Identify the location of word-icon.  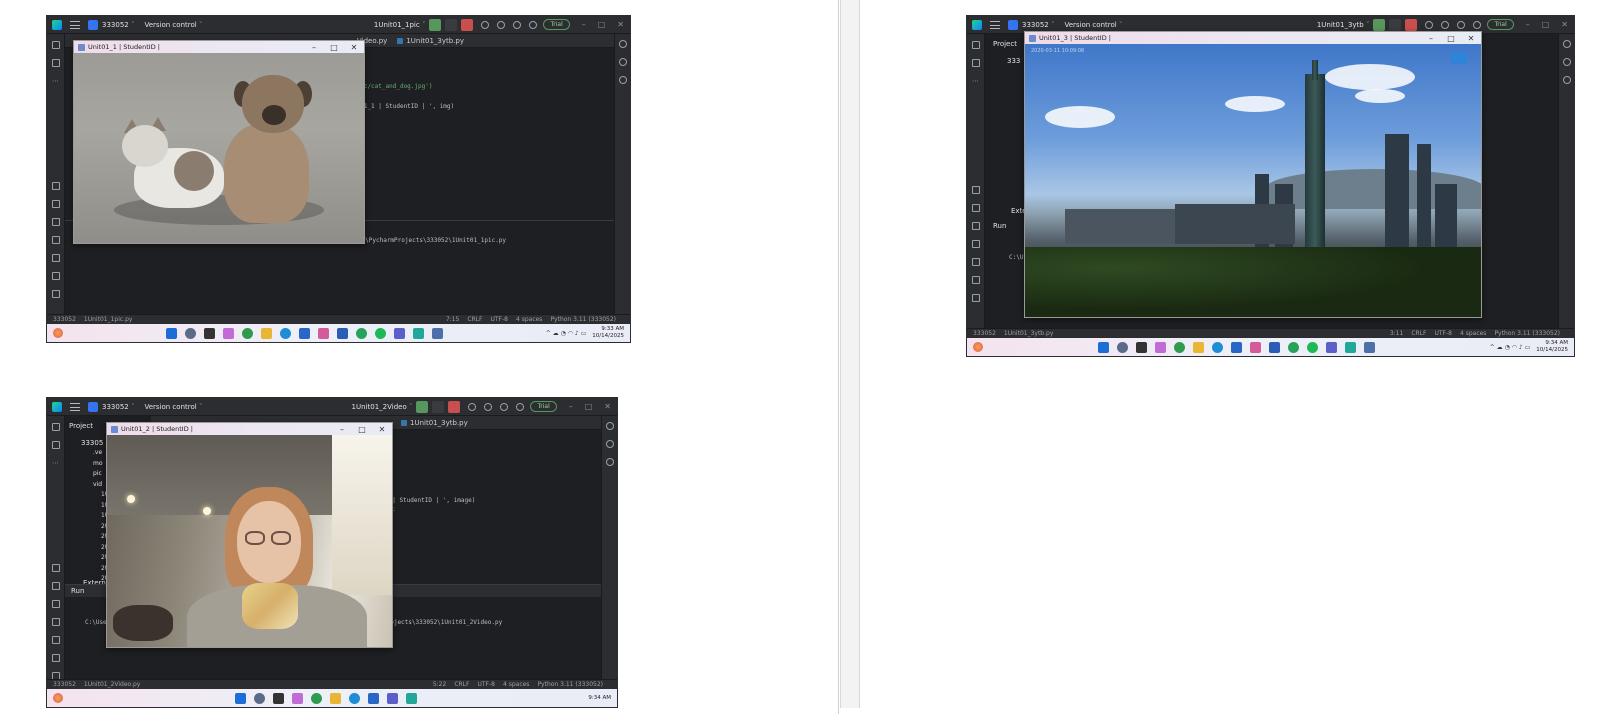
(1274, 347).